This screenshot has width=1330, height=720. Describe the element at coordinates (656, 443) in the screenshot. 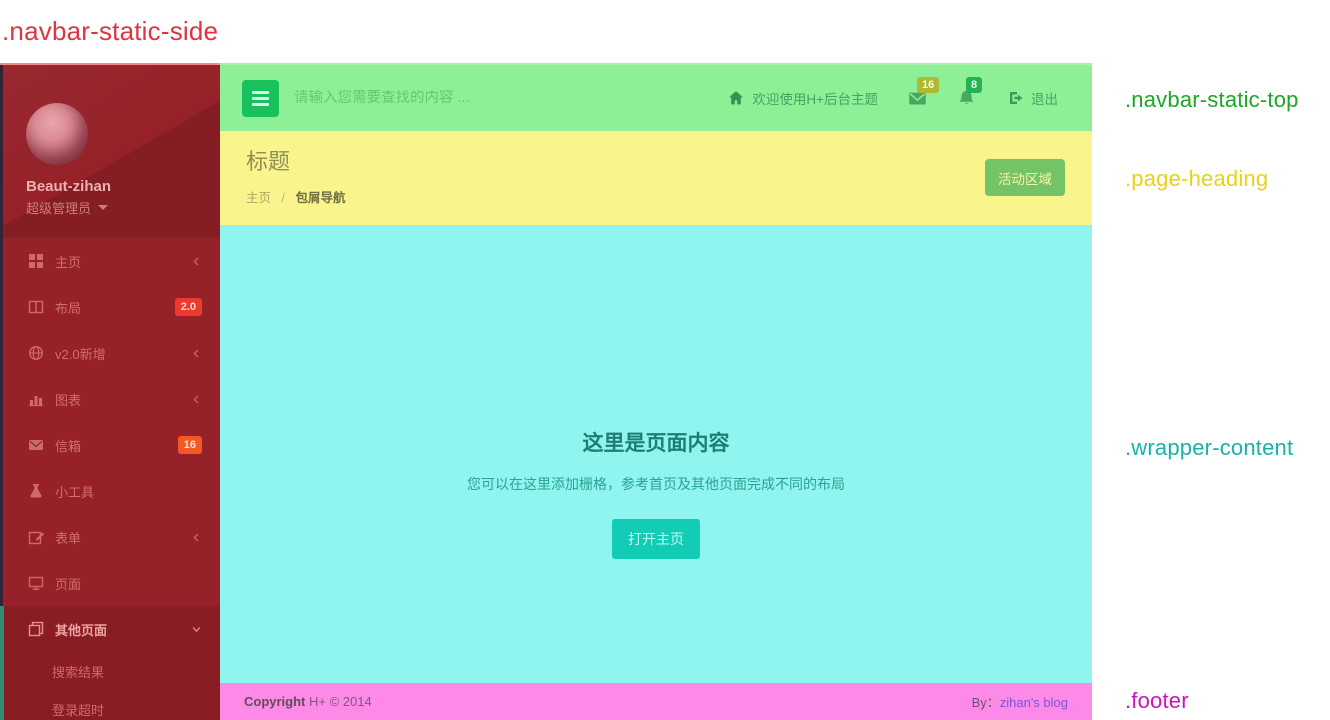

I see `content-title: 这里是页面内容` at that location.